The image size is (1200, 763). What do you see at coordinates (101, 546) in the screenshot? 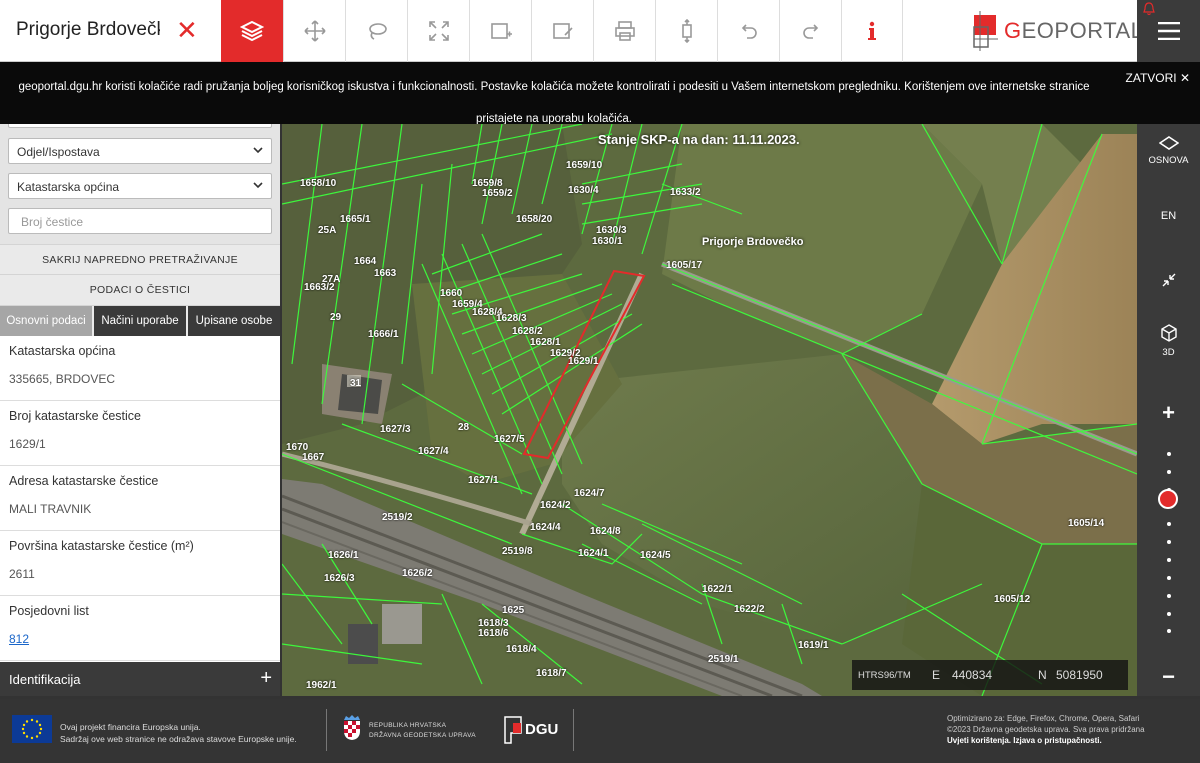
I see `info-label: Površina katastarske čestice (m²)` at bounding box center [101, 546].